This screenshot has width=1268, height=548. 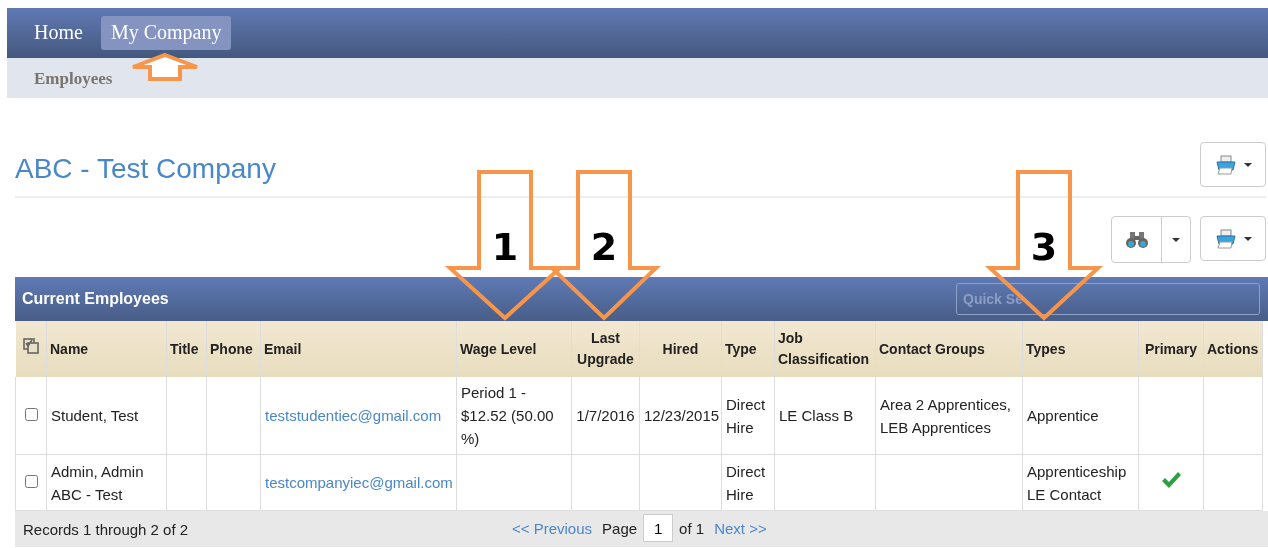 What do you see at coordinates (658, 528) in the screenshot?
I see `page-field: 1` at bounding box center [658, 528].